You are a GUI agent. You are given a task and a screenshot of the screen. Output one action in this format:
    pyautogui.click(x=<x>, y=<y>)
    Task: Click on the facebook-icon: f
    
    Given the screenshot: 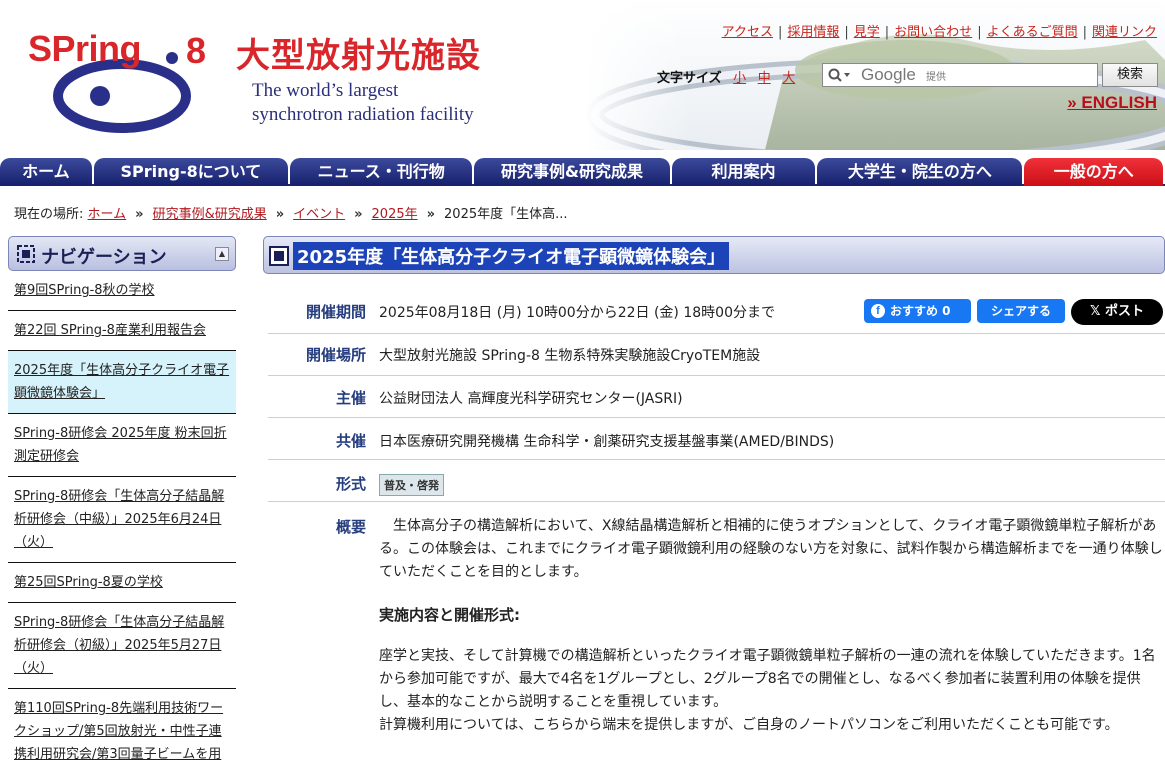 What is the action you would take?
    pyautogui.click(x=878, y=311)
    